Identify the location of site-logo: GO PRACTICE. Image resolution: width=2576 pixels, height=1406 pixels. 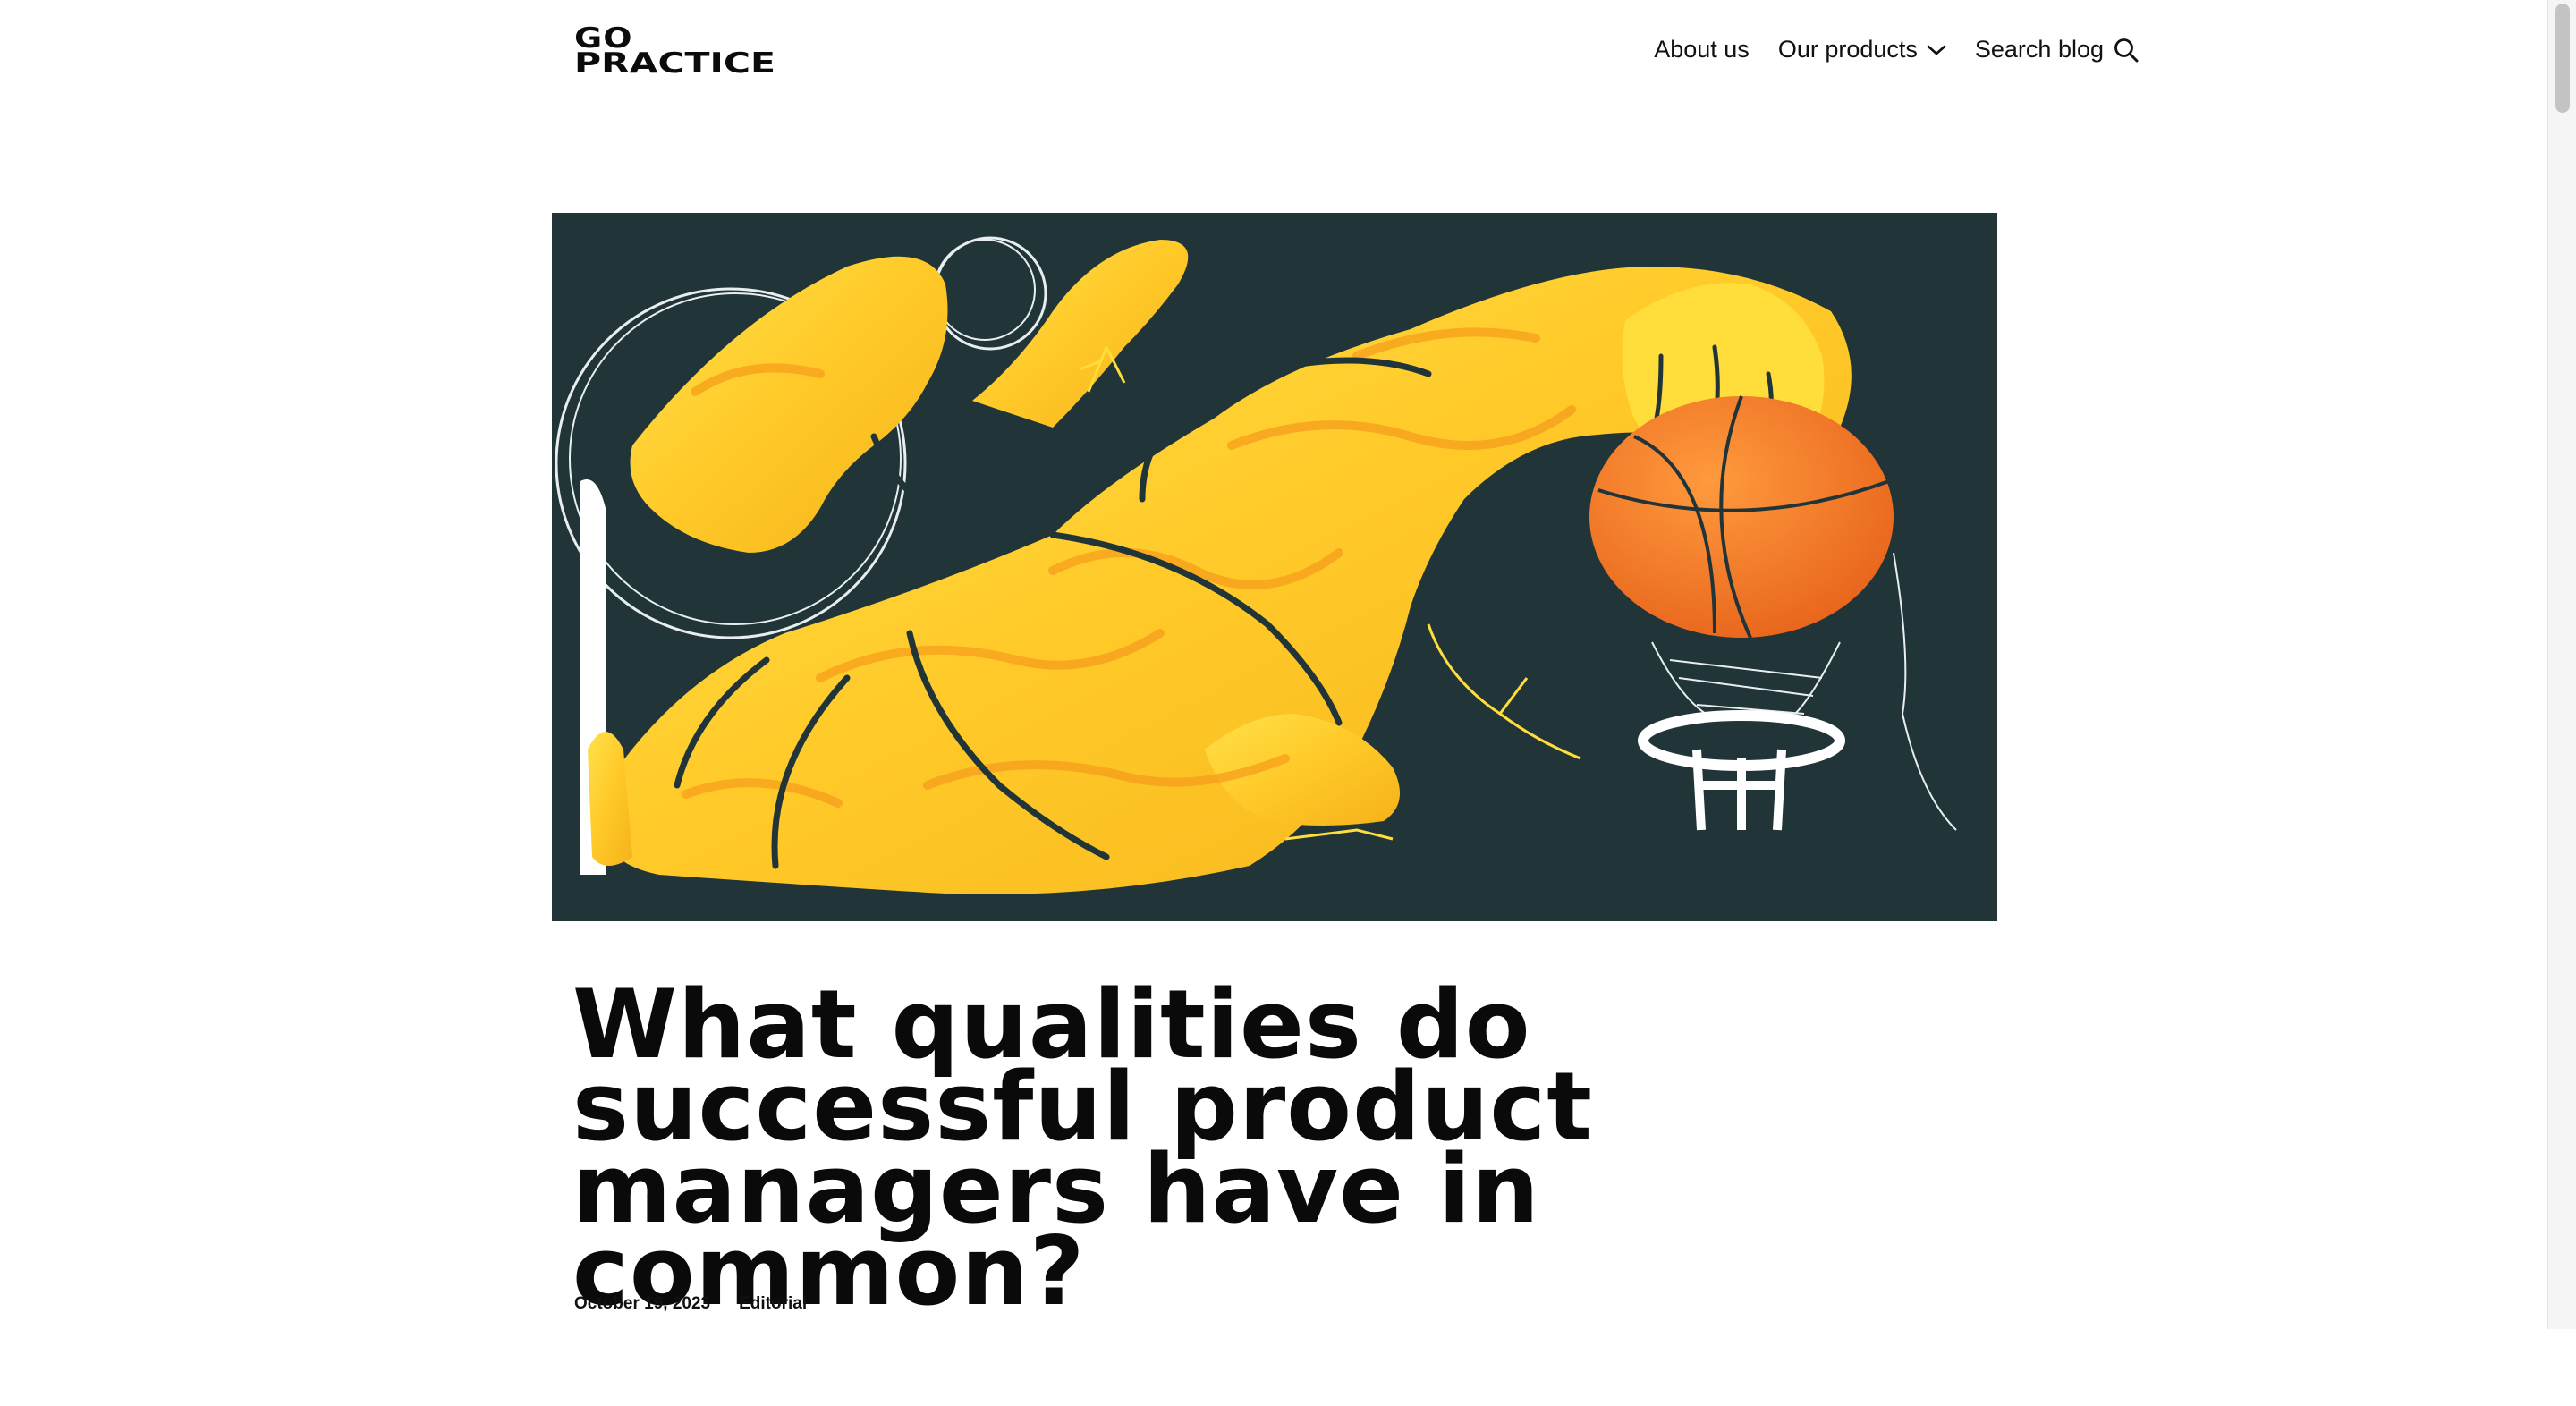
(699, 54).